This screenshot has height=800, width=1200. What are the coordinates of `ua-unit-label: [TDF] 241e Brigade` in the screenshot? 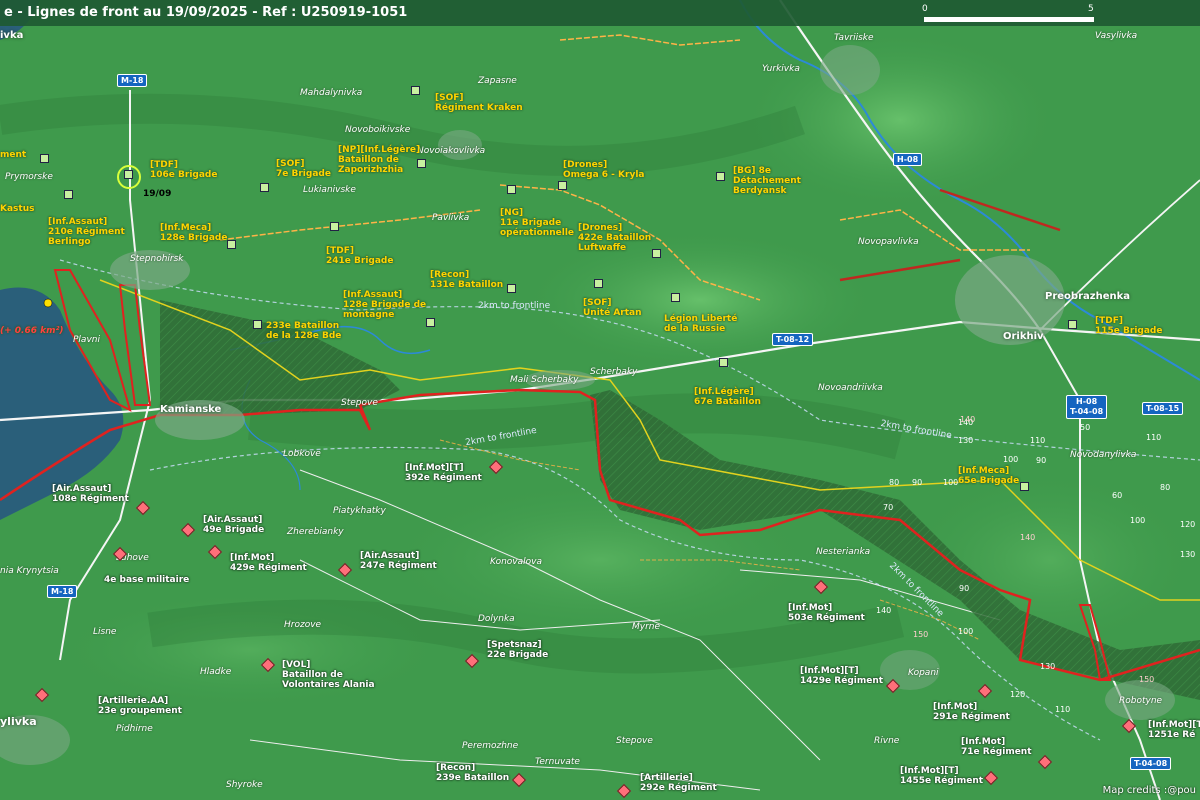 It's located at (360, 256).